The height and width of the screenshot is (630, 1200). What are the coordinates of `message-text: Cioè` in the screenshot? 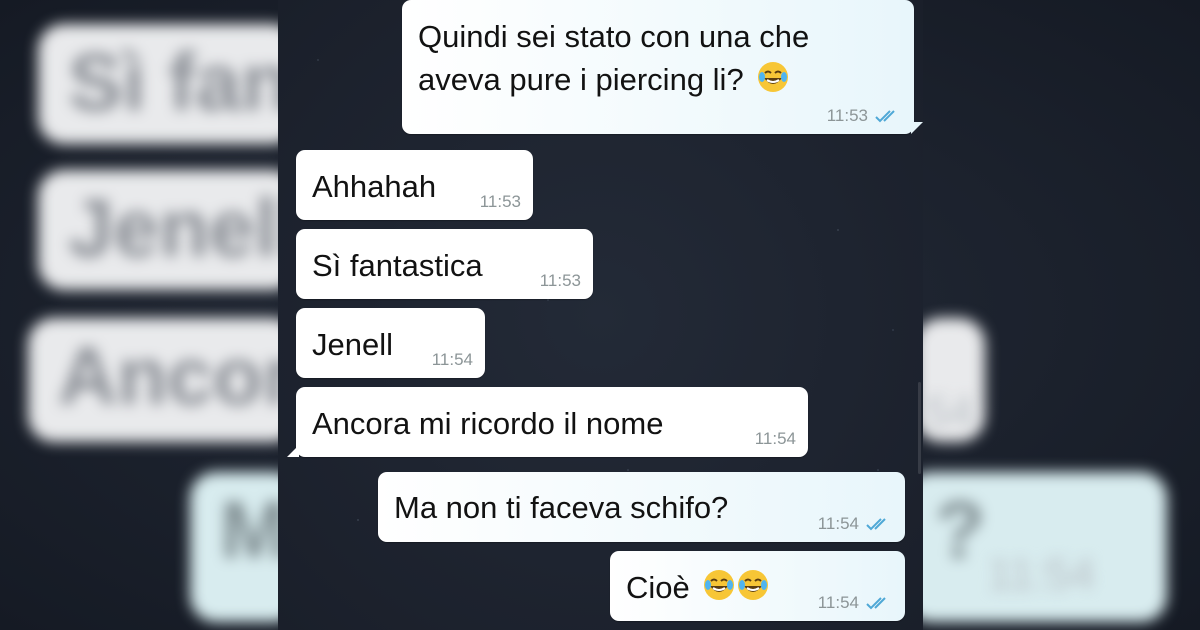 It's located at (658, 587).